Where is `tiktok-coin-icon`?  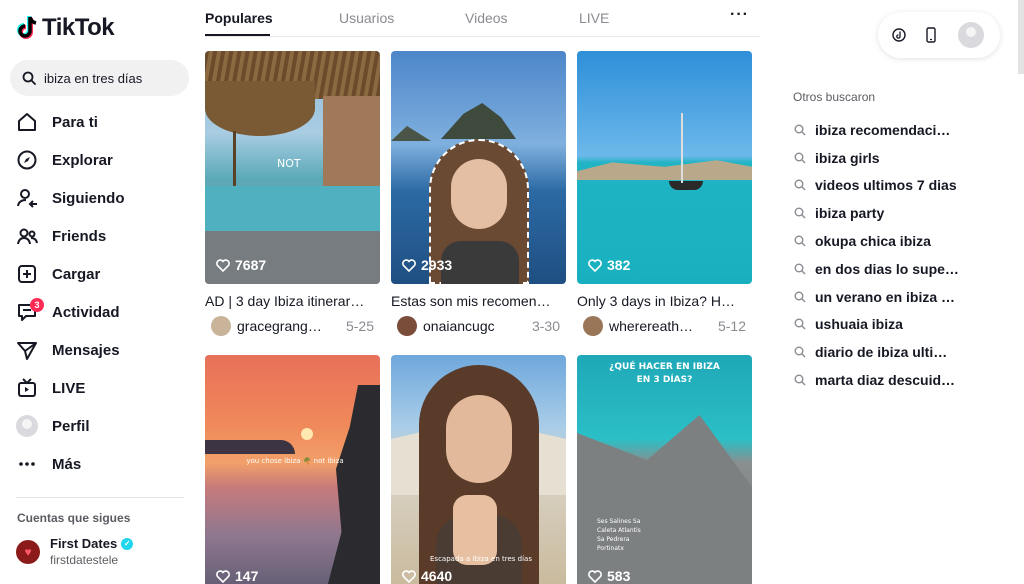 tiktok-coin-icon is located at coordinates (899, 35).